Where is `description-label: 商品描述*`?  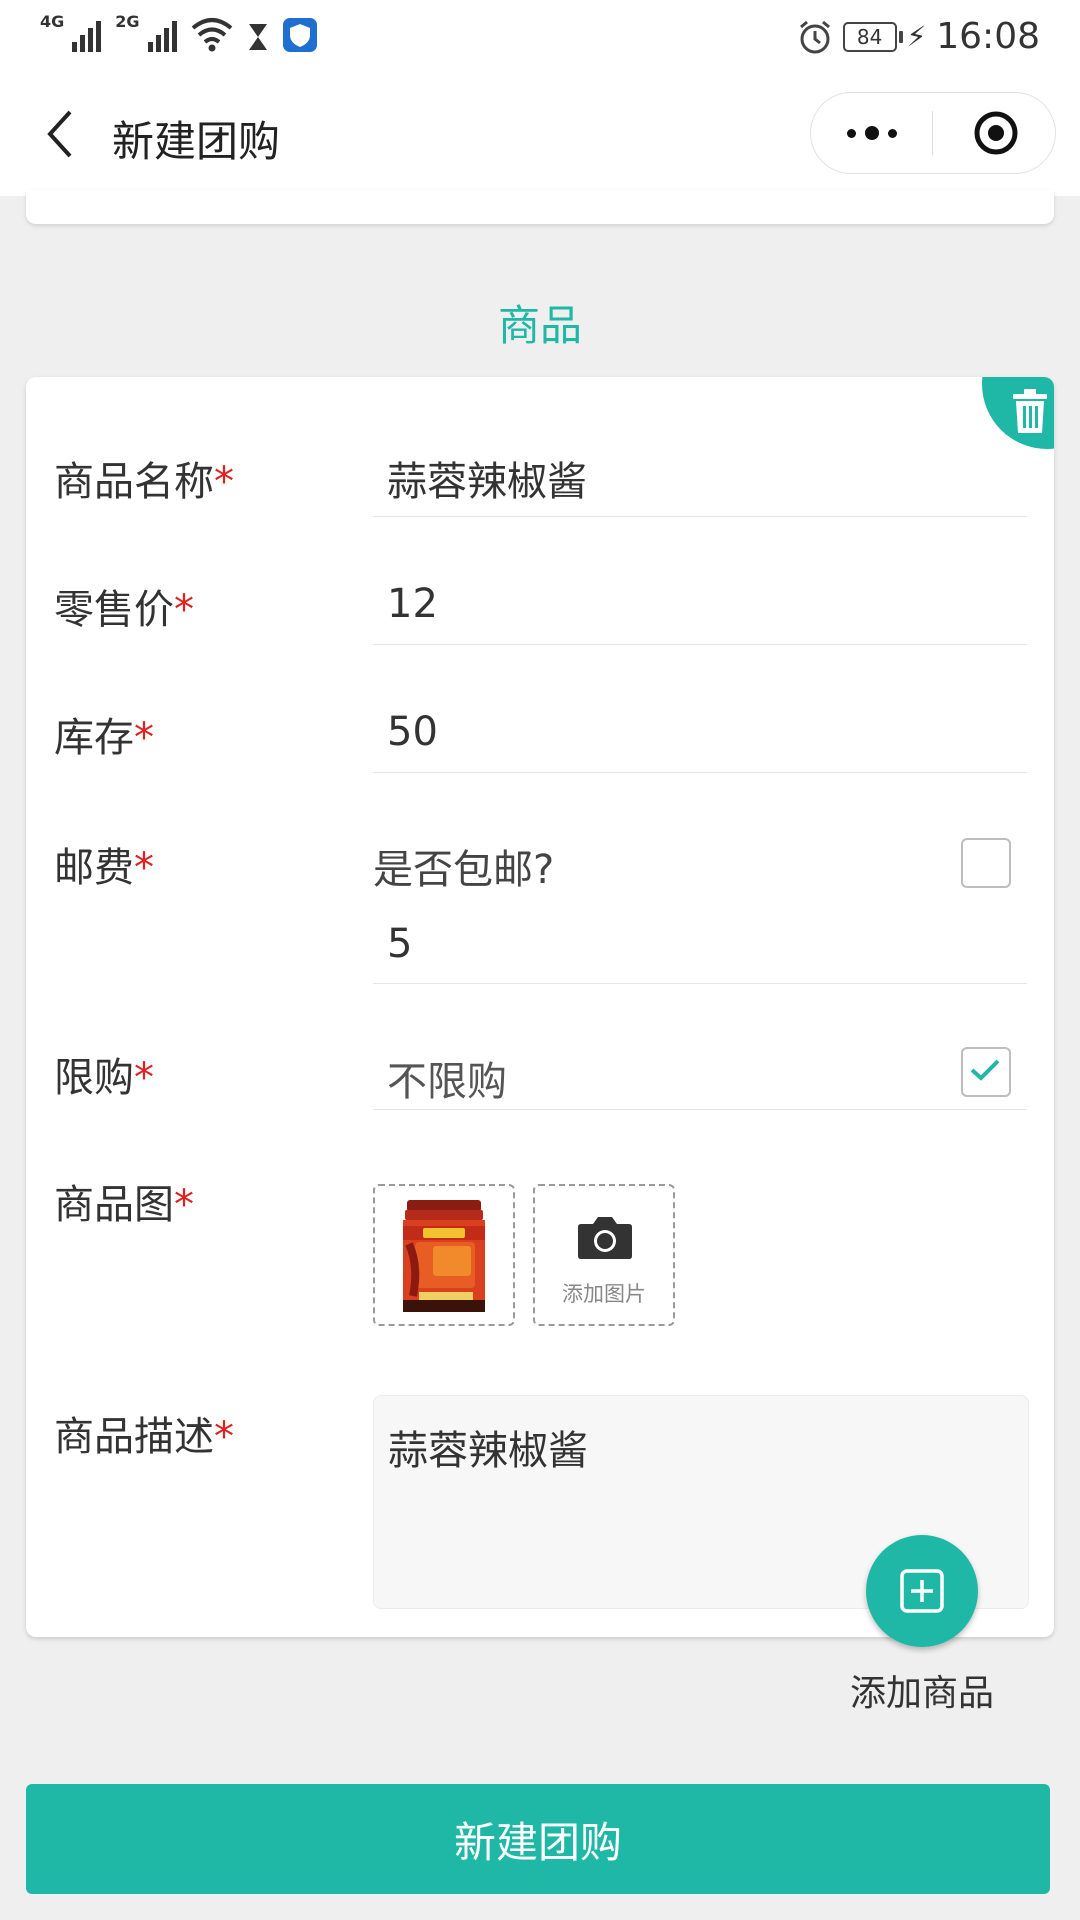 description-label: 商品描述* is located at coordinates (144, 1433).